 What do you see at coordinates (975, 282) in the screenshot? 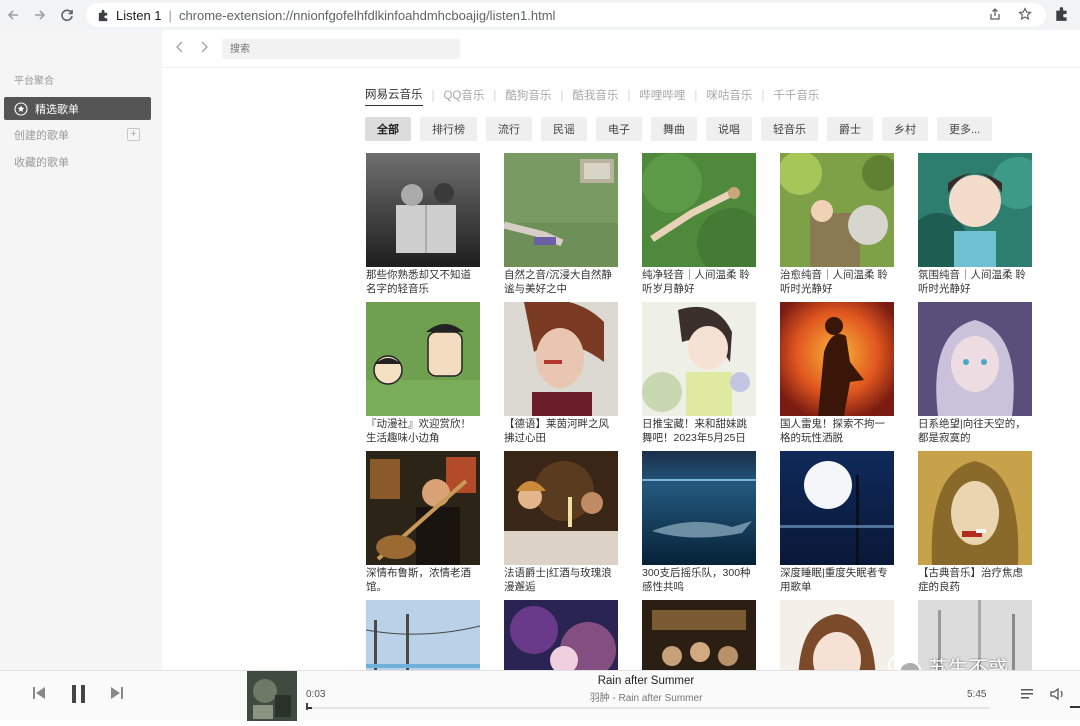
I see `playlist-title: 氛围纯音｜人间温柔 聆听时光静好` at bounding box center [975, 282].